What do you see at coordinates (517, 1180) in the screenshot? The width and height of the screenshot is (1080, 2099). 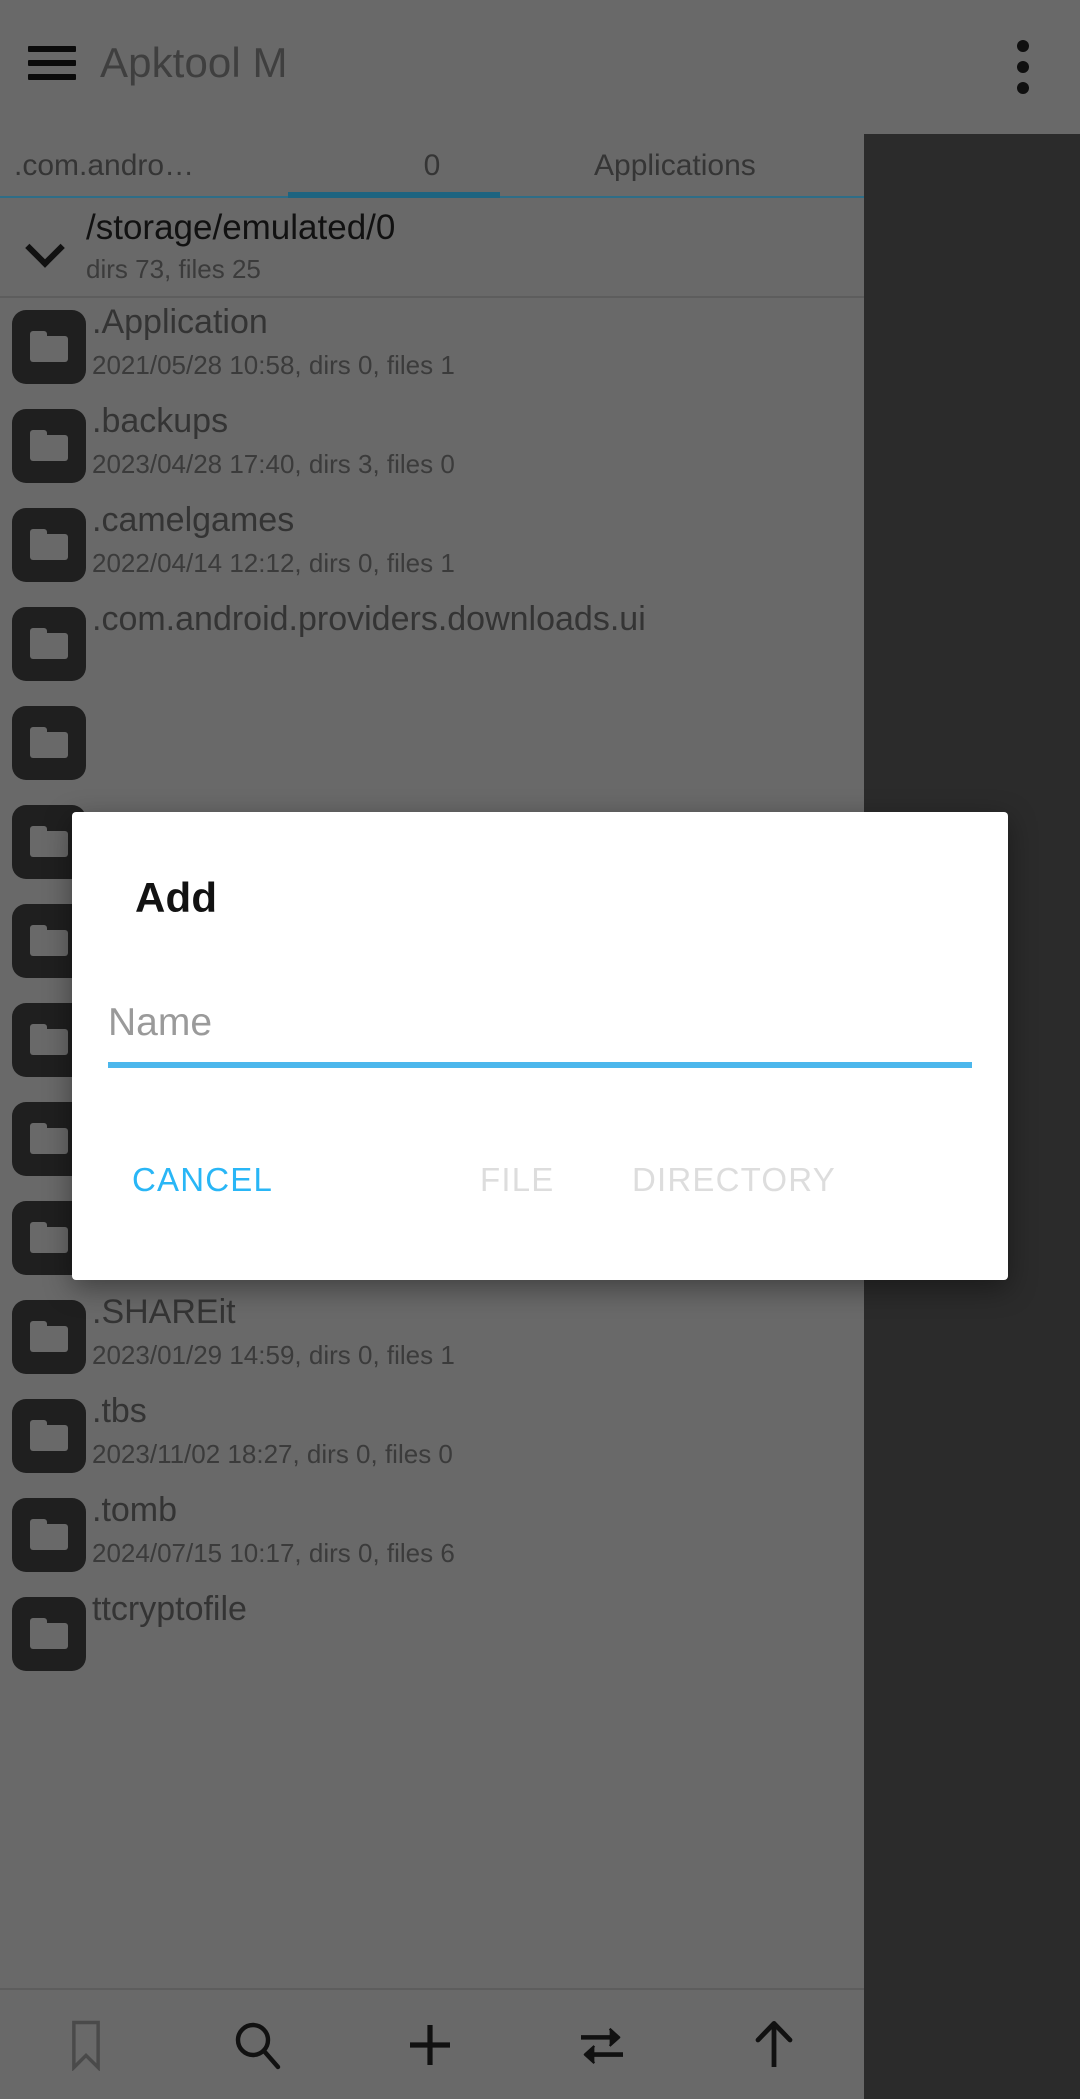 I see `file-button: FILE` at bounding box center [517, 1180].